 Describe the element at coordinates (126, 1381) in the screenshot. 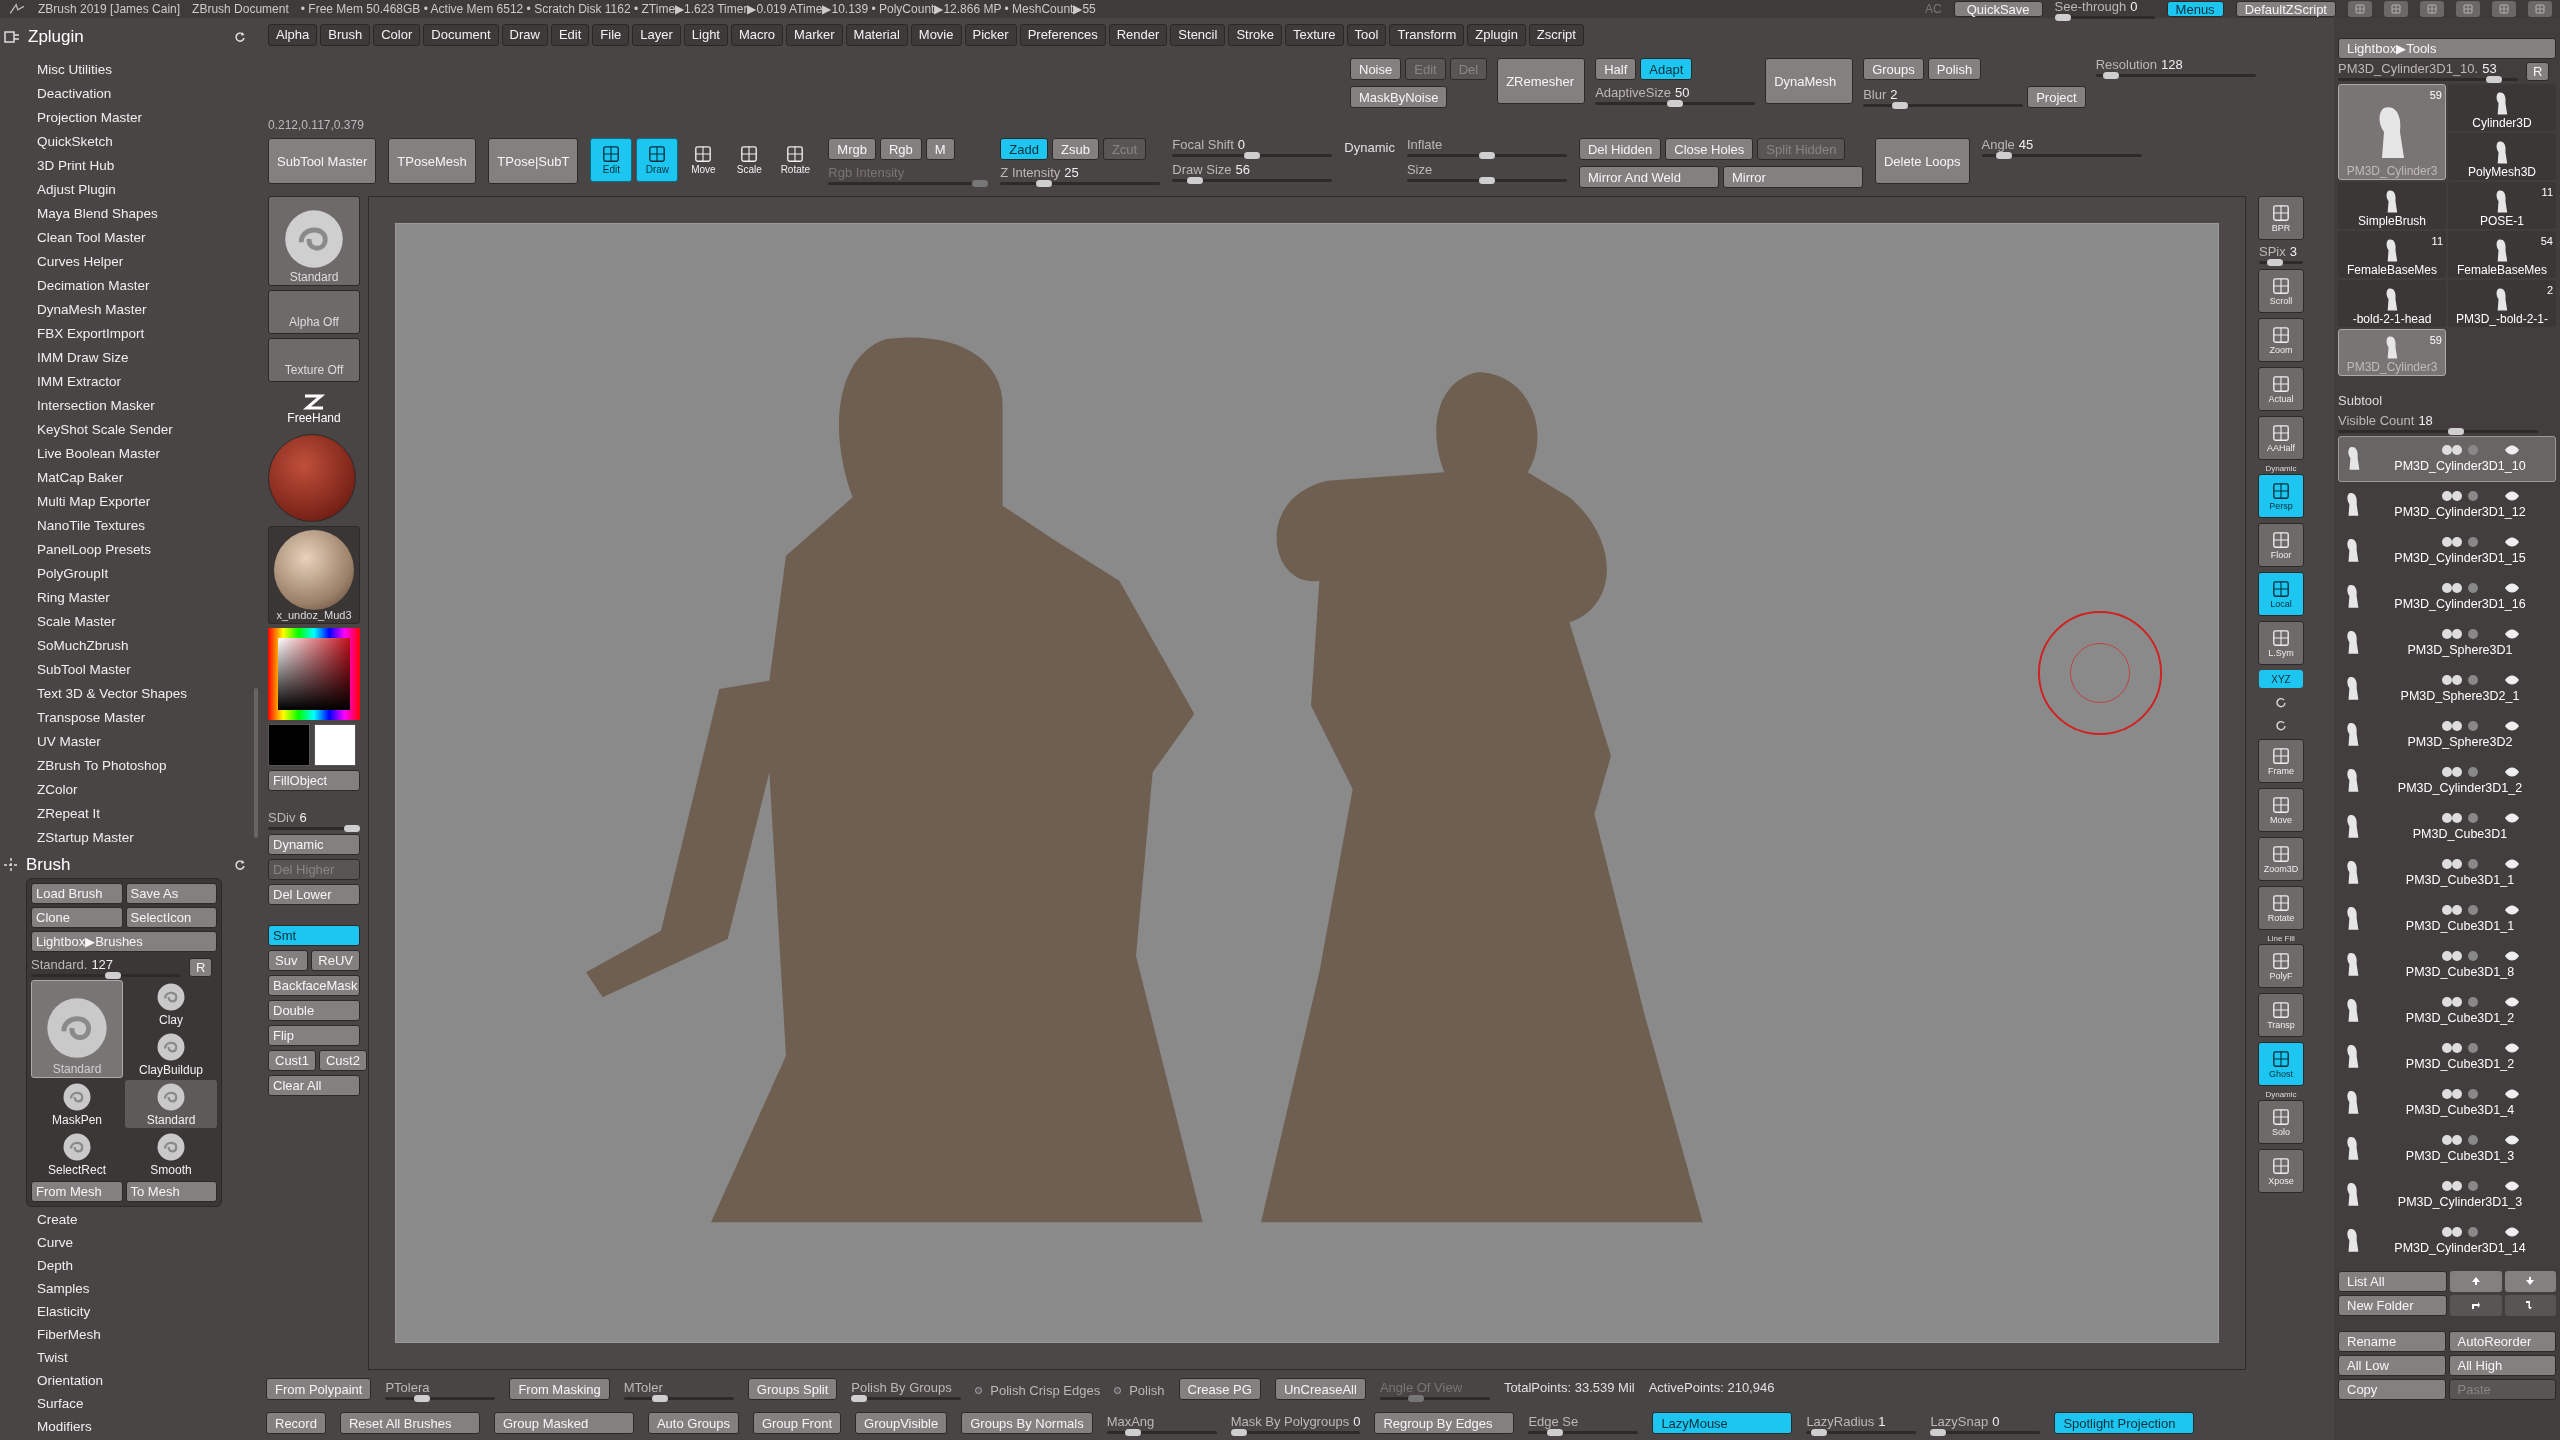

I see `brush-submenu-item: Orientation` at that location.